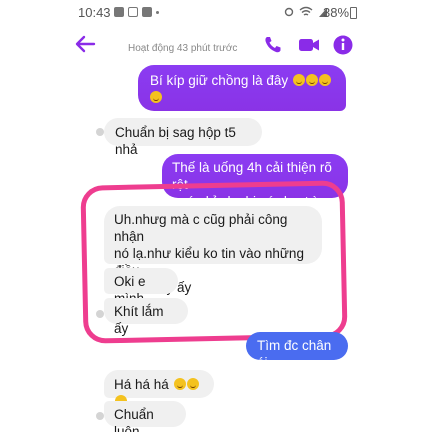  I want to click on back-arrow-icon, so click(85, 44).